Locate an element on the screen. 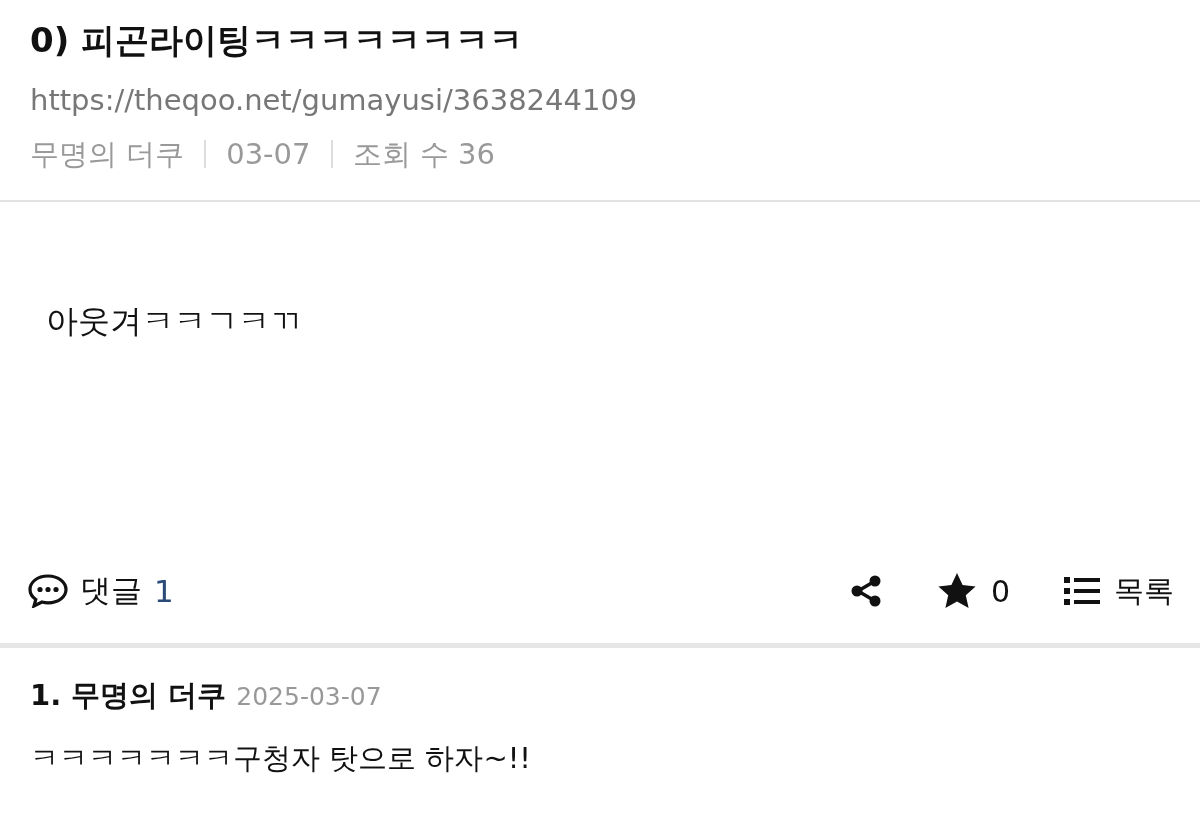  comment-date: 2025-03-07 is located at coordinates (309, 697).